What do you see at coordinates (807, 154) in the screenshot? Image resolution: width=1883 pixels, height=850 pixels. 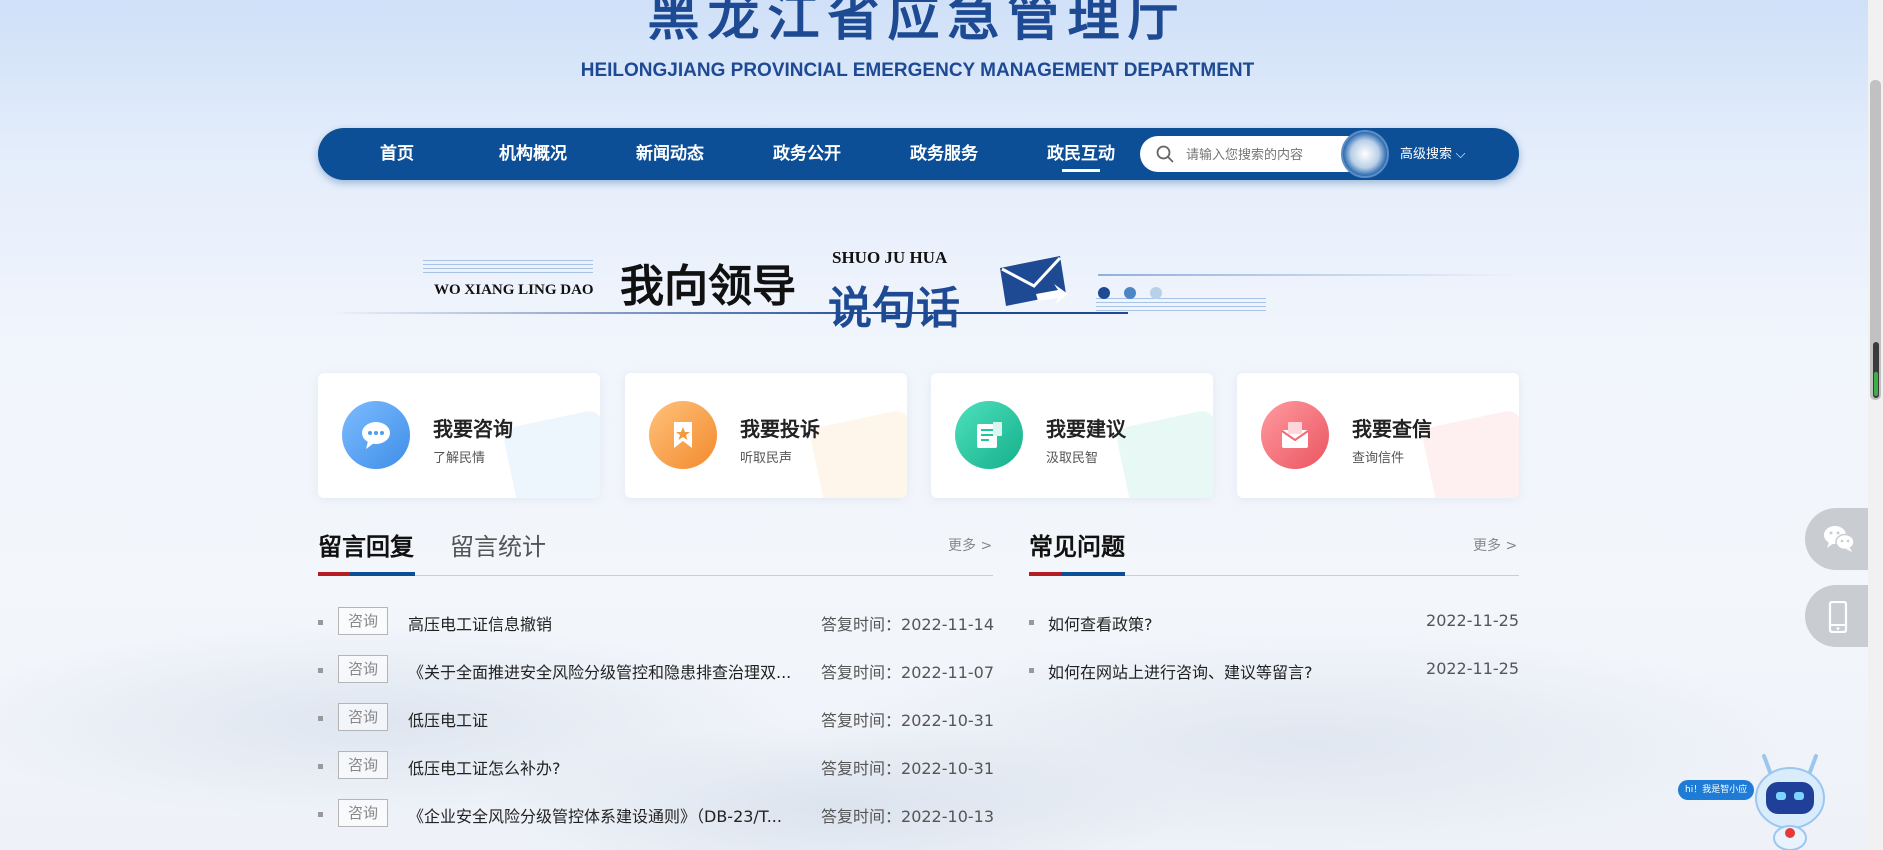 I see `nav-item-gov-disclosure: 政务公开` at bounding box center [807, 154].